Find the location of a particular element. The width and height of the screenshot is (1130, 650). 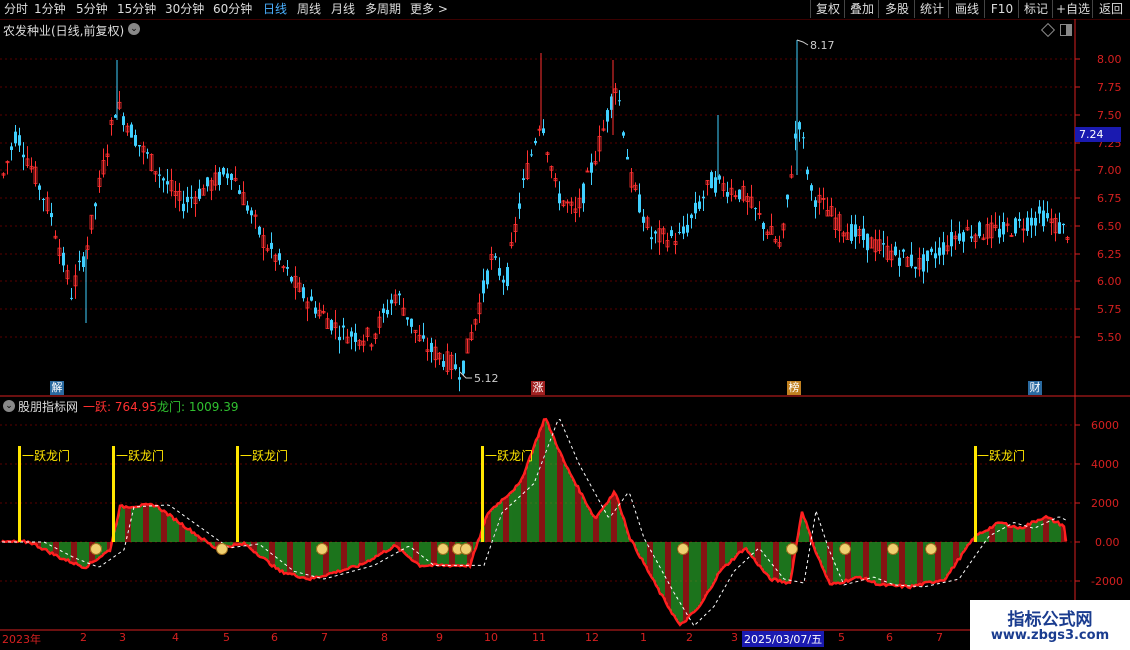

event-rank-badge: 榜 is located at coordinates (794, 388).